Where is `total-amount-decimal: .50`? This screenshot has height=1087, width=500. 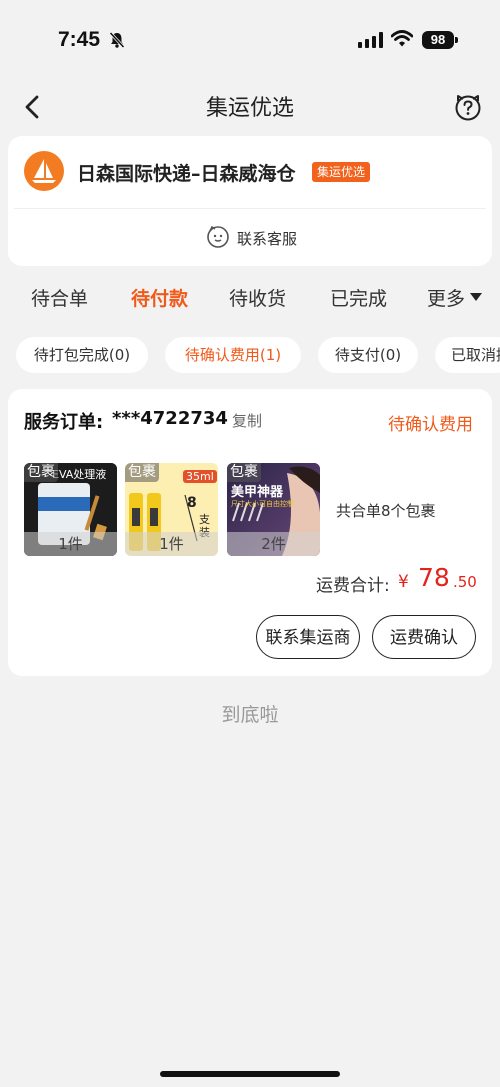
total-amount-decimal: .50 is located at coordinates (465, 582).